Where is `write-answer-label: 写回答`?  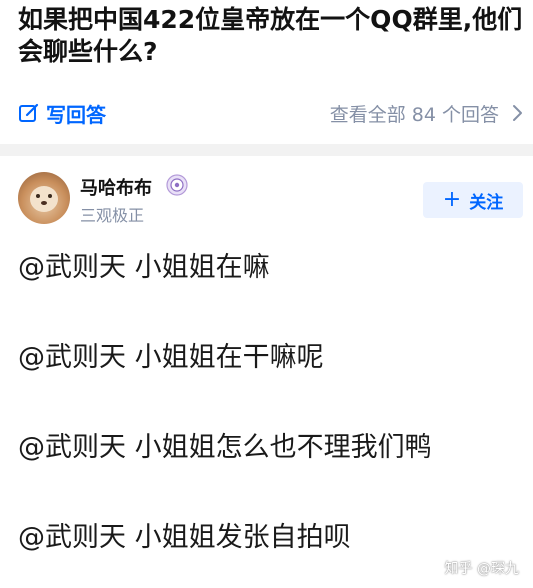 write-answer-label: 写回答 is located at coordinates (76, 114).